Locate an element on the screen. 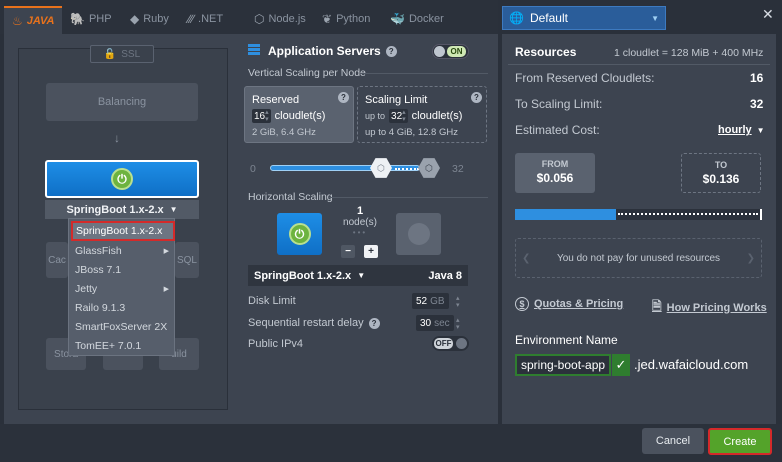  public-ipv4-label: Public IPv4 is located at coordinates (276, 344).